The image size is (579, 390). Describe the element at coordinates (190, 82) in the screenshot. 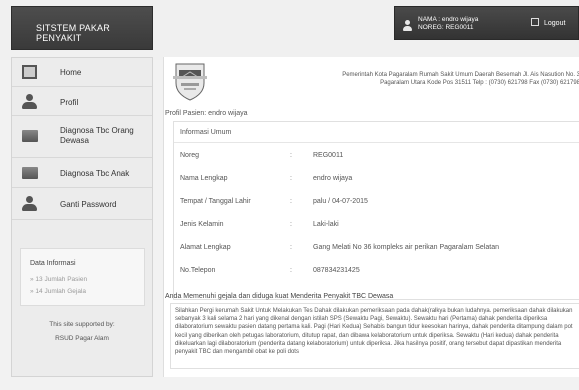

I see `city-logo` at that location.